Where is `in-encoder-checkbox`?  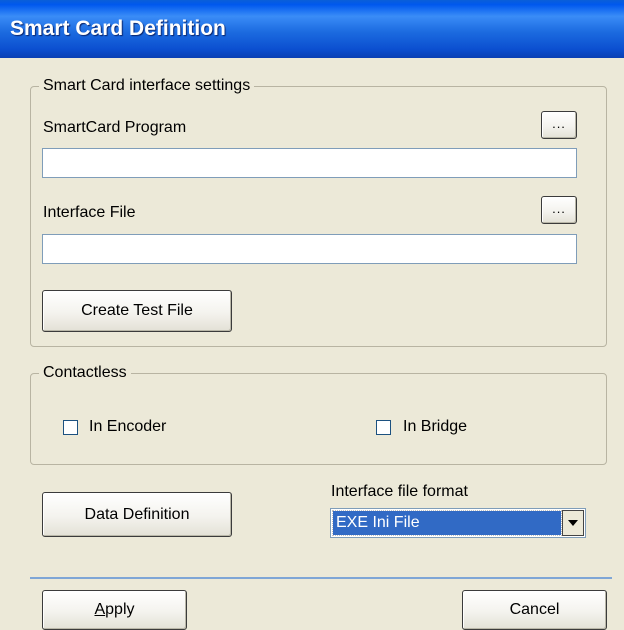 in-encoder-checkbox is located at coordinates (70, 427).